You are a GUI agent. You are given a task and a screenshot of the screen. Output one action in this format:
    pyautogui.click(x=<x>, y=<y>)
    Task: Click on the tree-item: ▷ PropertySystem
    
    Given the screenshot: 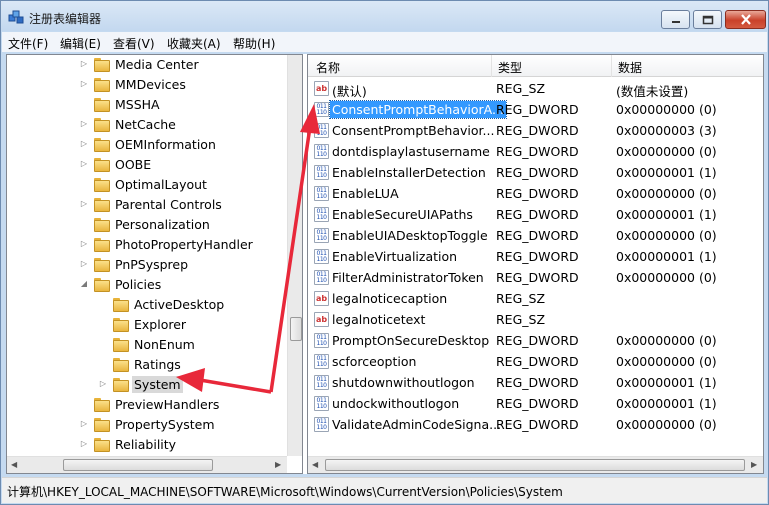 What is the action you would take?
    pyautogui.click(x=148, y=424)
    